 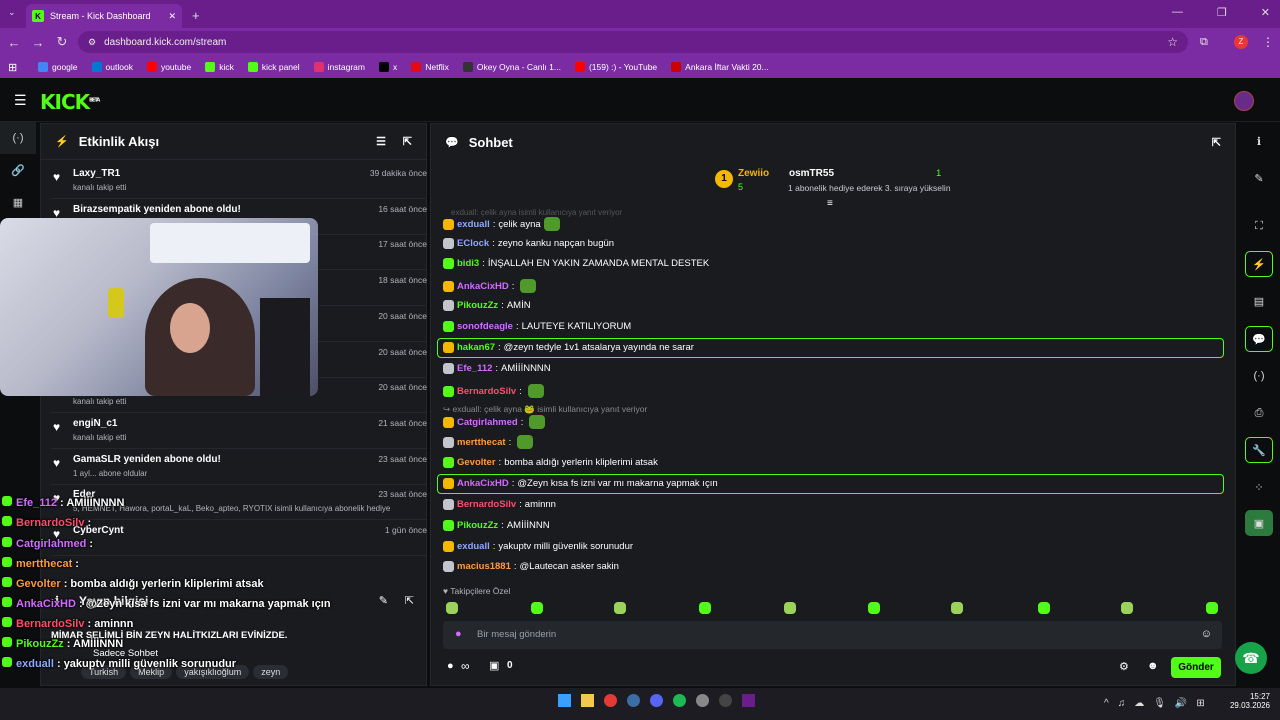 What do you see at coordinates (271, 672) in the screenshot?
I see `tag-pill: zeyn` at bounding box center [271, 672].